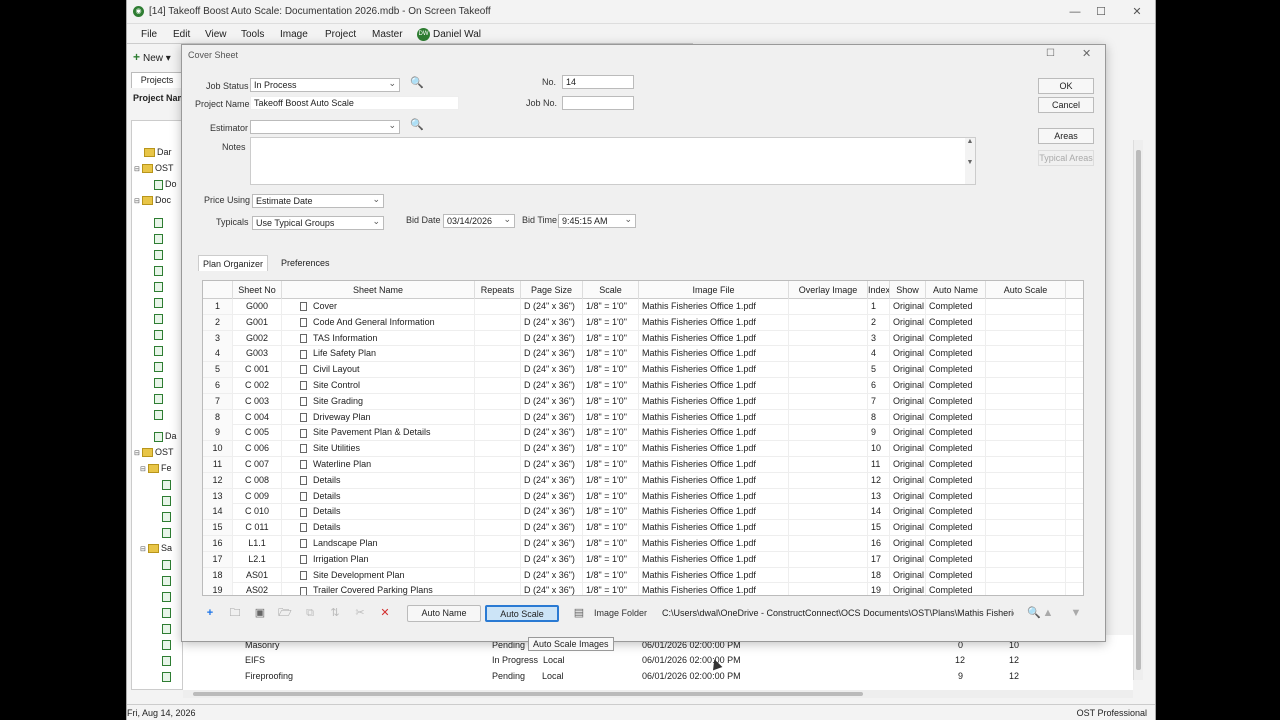  I want to click on table-cell: 16, so click(879, 543).